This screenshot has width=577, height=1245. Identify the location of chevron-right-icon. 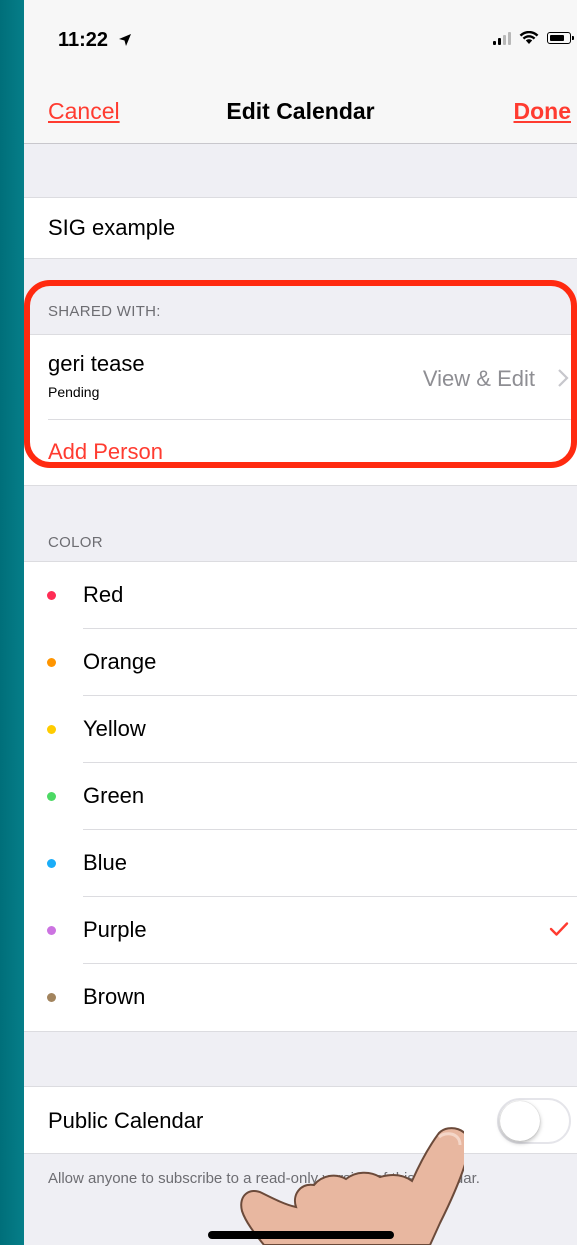
(563, 378).